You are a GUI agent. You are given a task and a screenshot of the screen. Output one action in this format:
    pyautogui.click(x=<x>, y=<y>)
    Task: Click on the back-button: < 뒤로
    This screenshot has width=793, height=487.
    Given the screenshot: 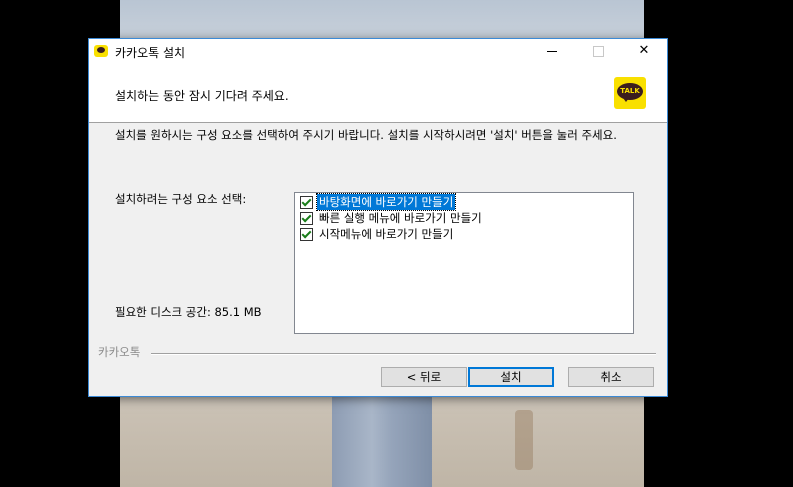 What is the action you would take?
    pyautogui.click(x=424, y=377)
    